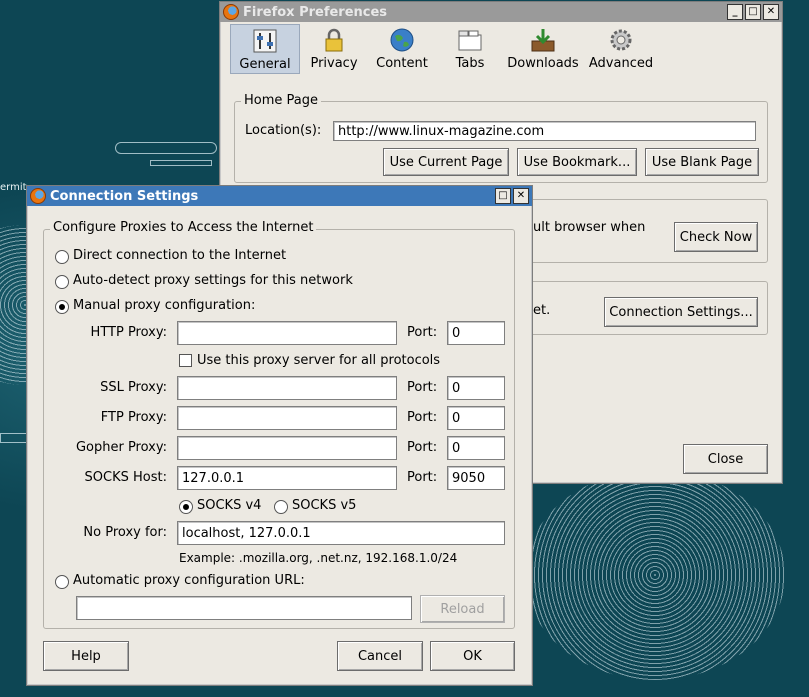 This screenshot has width=809, height=697. What do you see at coordinates (283, 130) in the screenshot?
I see `location-label: Location(s):` at bounding box center [283, 130].